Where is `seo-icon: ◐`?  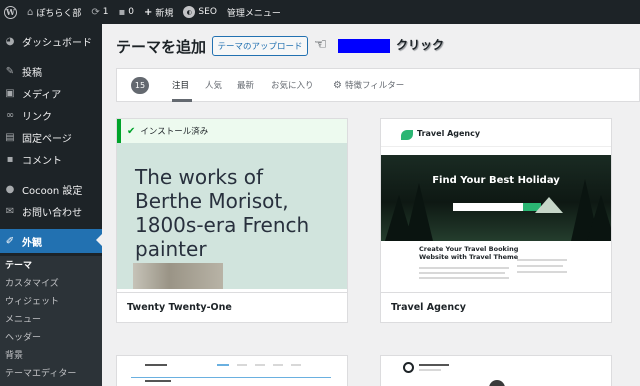 seo-icon: ◐ is located at coordinates (189, 12).